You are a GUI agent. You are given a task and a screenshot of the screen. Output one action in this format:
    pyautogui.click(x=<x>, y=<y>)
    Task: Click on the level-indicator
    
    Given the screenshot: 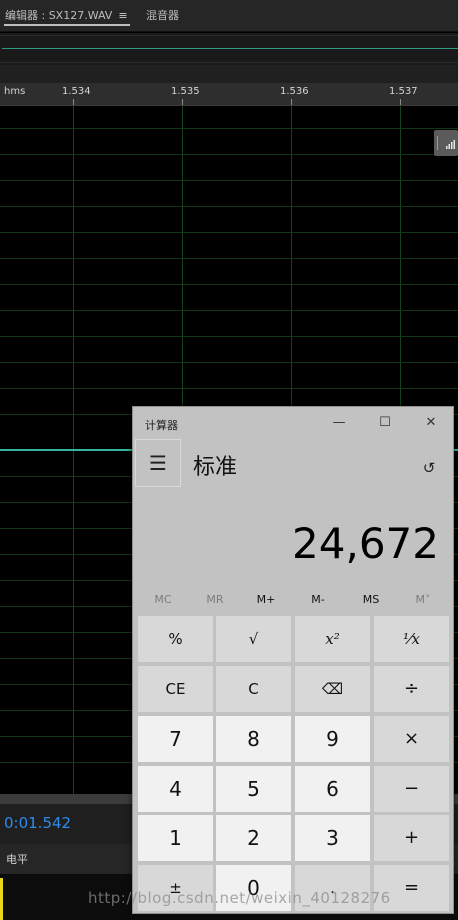 What is the action you would take?
    pyautogui.click(x=1, y=899)
    